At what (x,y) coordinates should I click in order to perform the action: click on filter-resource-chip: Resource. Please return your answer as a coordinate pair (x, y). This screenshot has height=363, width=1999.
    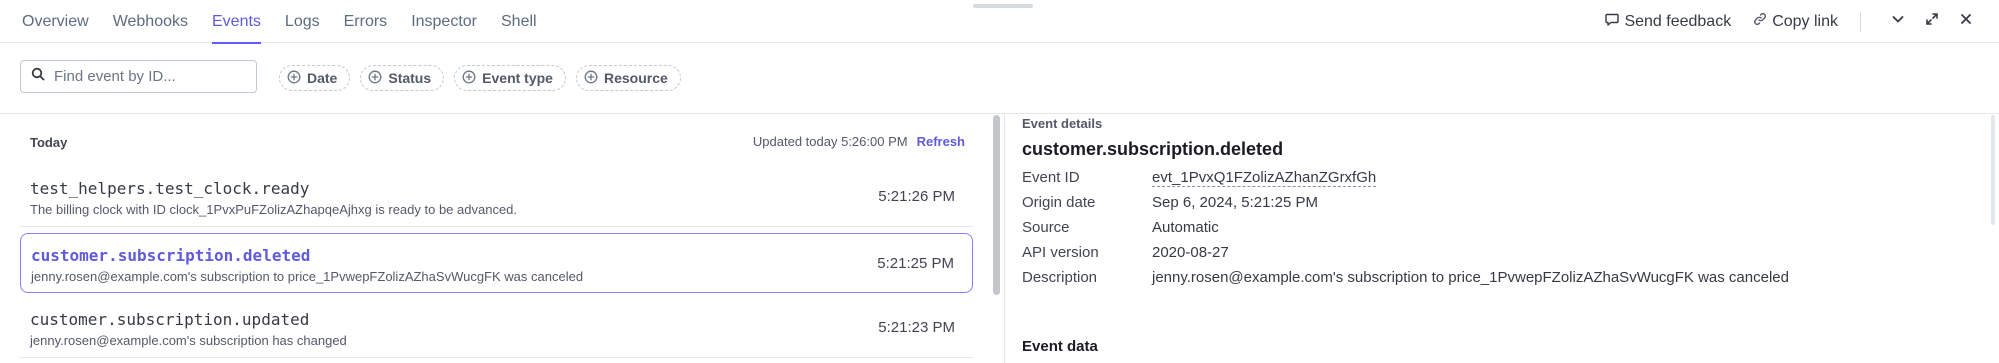
    Looking at the image, I should click on (628, 78).